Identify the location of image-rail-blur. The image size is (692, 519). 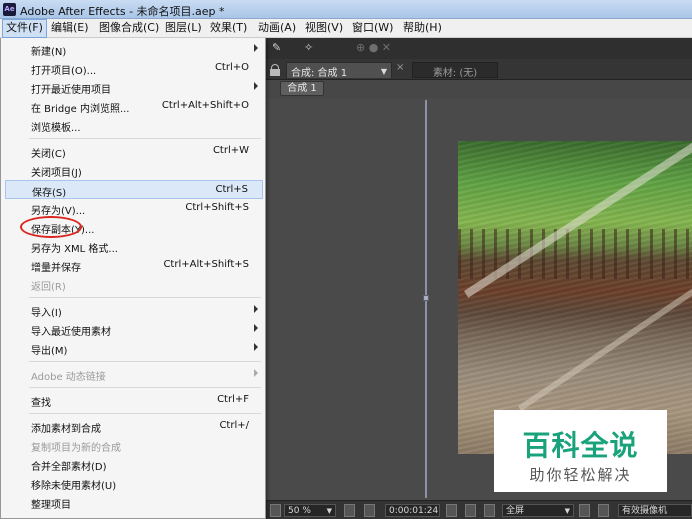
(605, 296).